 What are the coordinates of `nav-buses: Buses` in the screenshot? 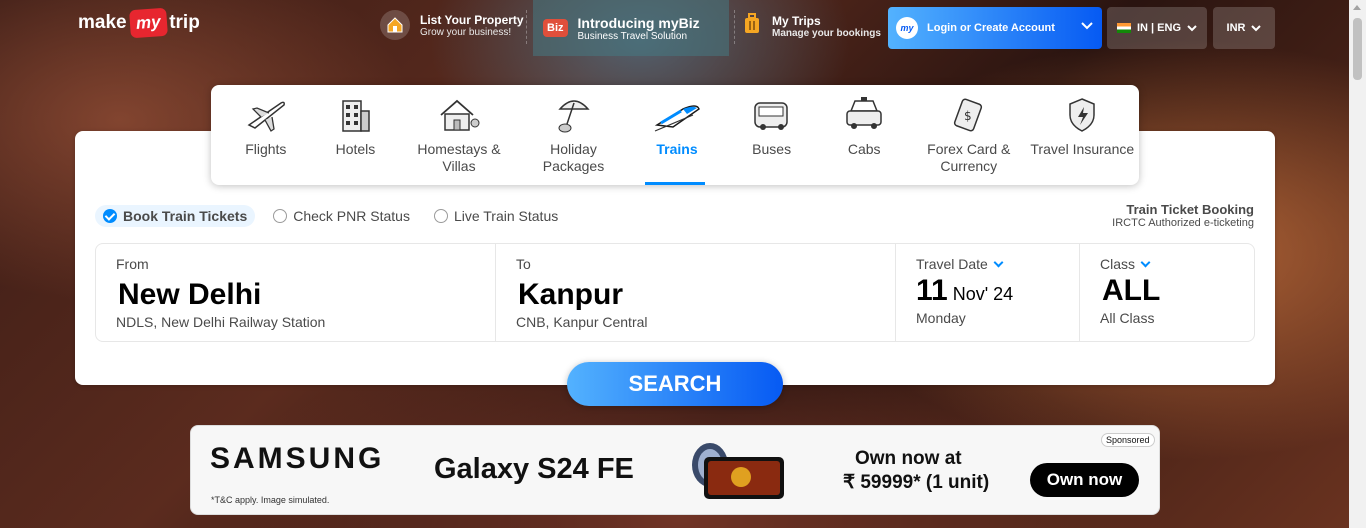 It's located at (772, 135).